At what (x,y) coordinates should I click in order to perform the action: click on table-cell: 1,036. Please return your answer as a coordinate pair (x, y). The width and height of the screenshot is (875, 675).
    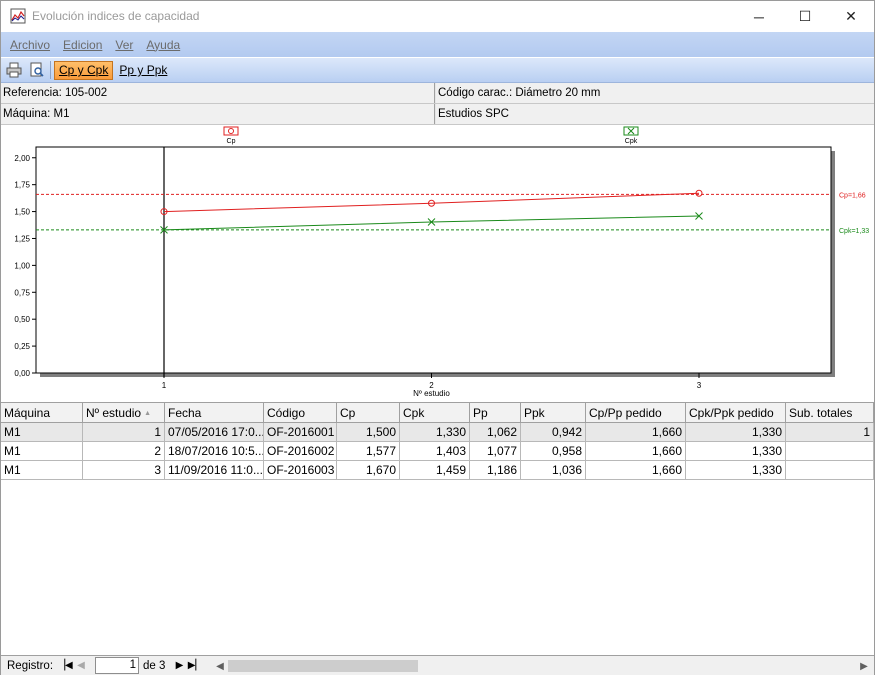
    Looking at the image, I should click on (553, 470).